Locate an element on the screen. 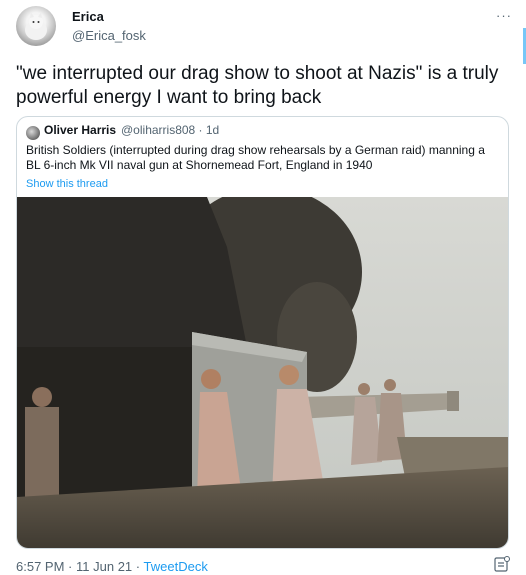 The width and height of the screenshot is (526, 575). tweet-date: 11 Jun 21 is located at coordinates (104, 566).